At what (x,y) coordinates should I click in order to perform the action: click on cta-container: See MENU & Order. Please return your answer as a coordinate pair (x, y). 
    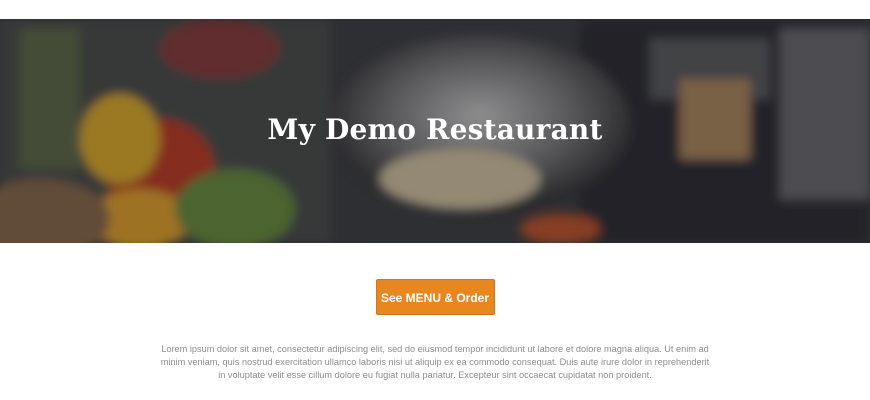
    Looking at the image, I should click on (435, 297).